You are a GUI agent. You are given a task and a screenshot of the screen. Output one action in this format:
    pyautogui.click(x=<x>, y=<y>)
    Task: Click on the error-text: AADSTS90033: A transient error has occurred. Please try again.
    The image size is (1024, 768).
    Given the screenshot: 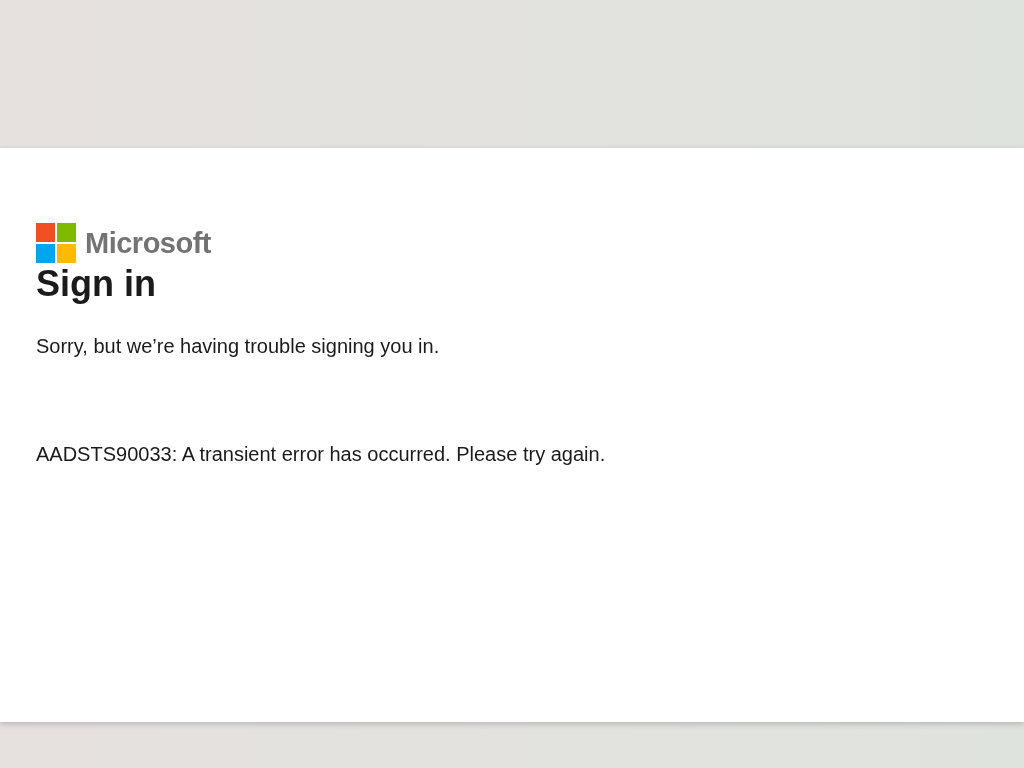 What is the action you would take?
    pyautogui.click(x=321, y=454)
    